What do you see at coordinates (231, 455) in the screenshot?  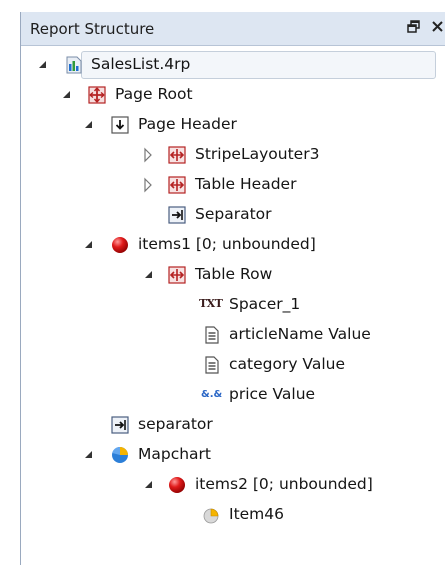 I see `tree-item-mapchart: Mapchart` at bounding box center [231, 455].